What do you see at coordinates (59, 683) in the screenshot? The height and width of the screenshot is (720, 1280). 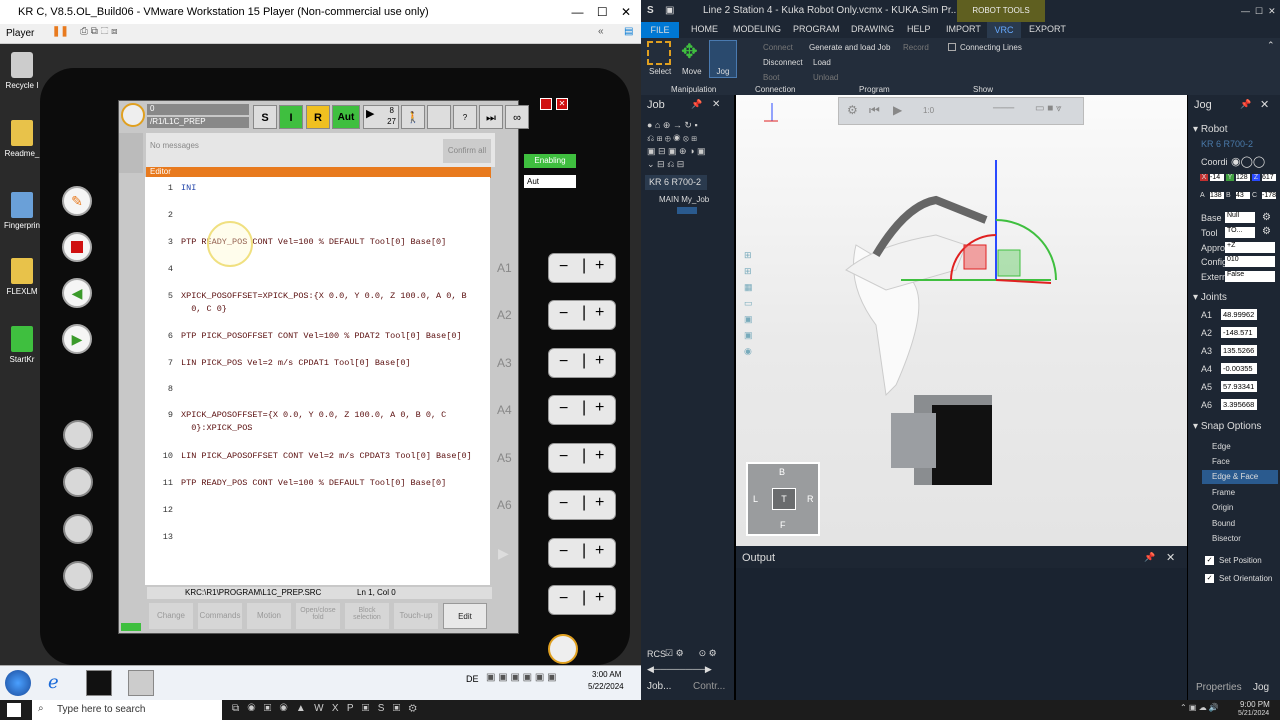 I see `ie-icon: ℯ` at bounding box center [59, 683].